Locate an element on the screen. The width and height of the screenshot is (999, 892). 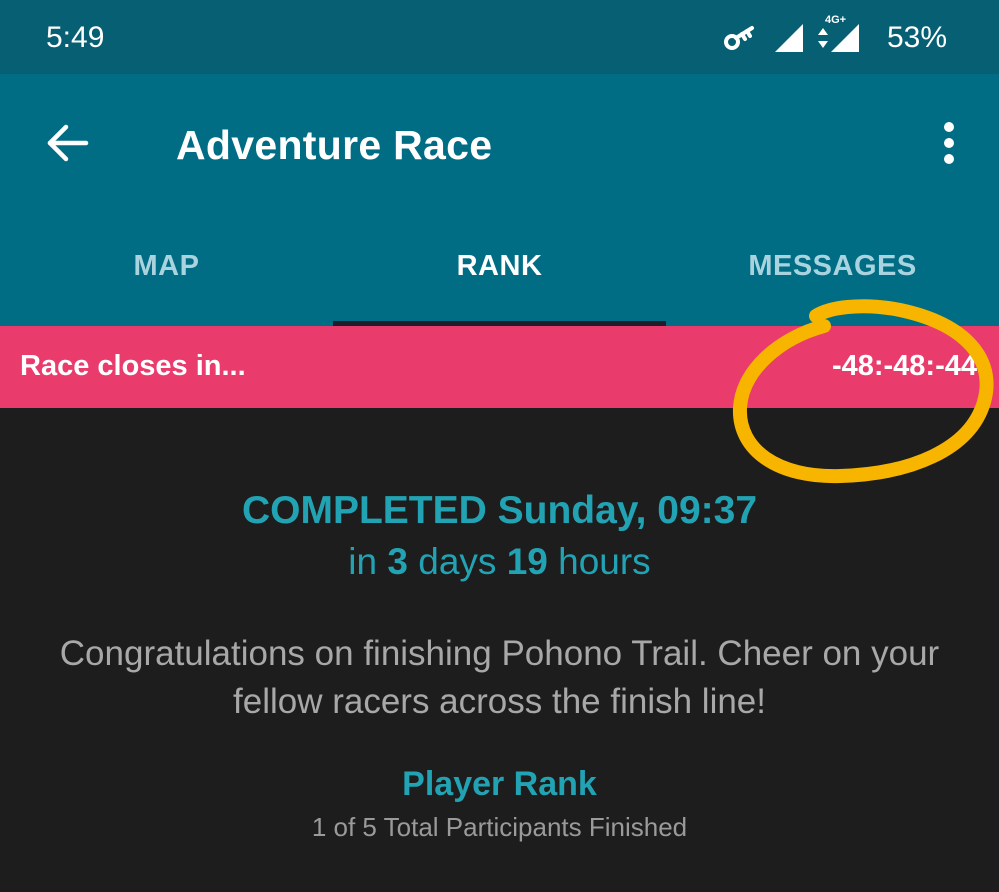
completed-status: COMPLETED Sunday, 09:37 is located at coordinates (499, 510).